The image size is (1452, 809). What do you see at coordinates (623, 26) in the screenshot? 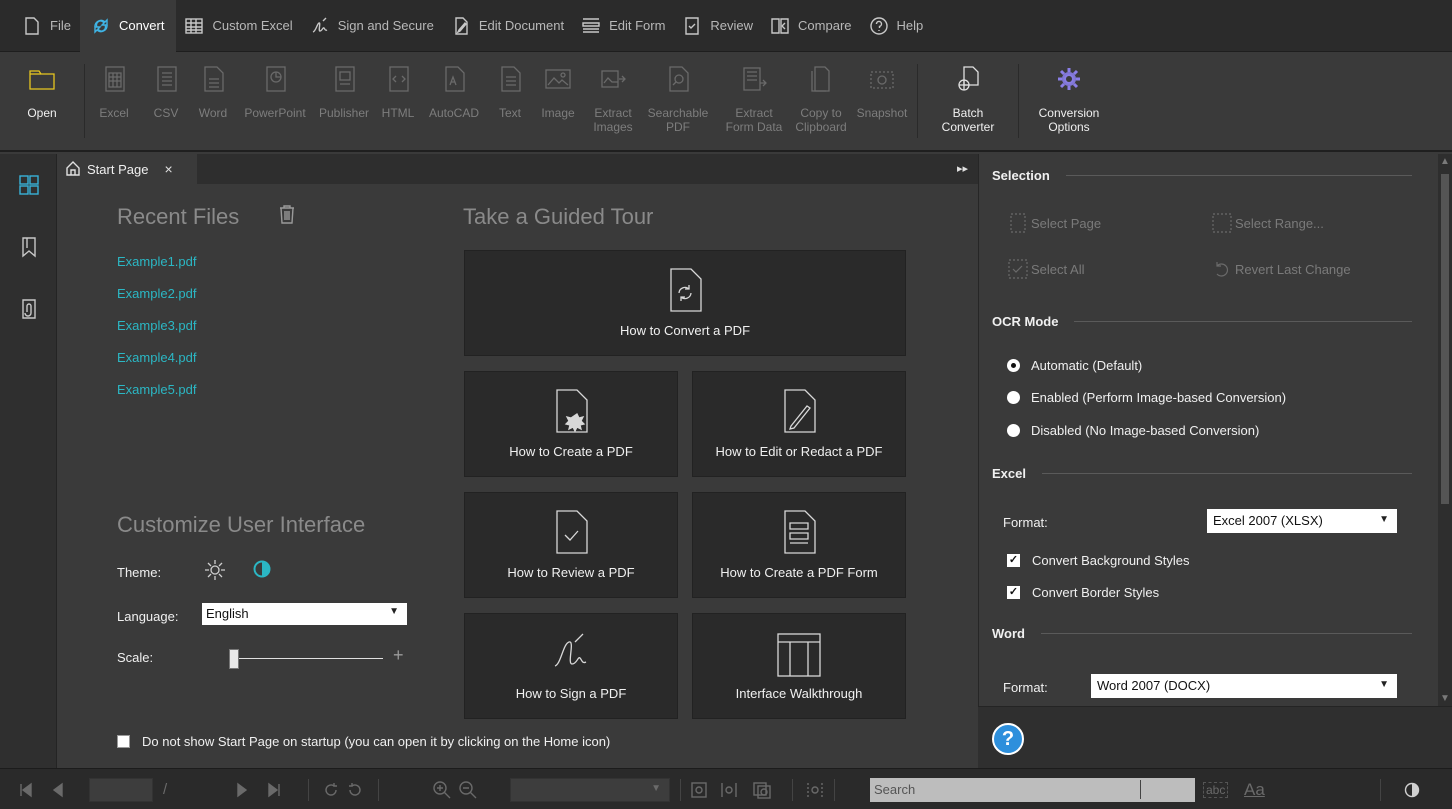
I see `menu-edit-form: Edit Form` at bounding box center [623, 26].